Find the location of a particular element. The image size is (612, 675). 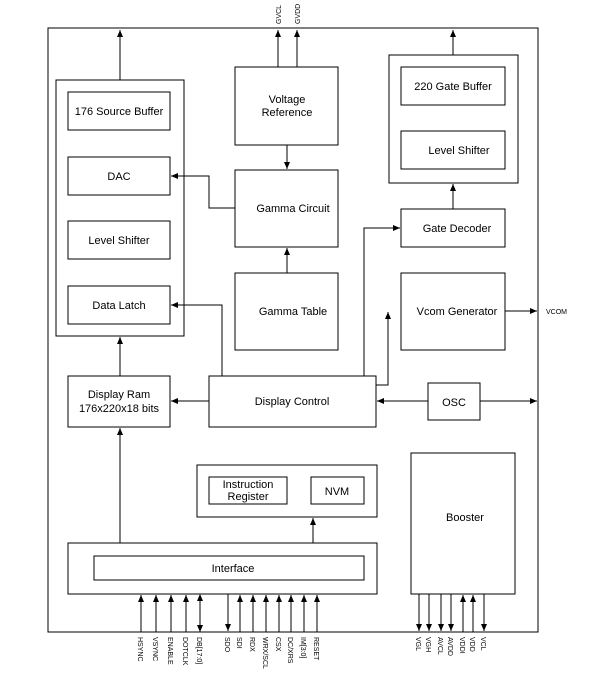

booster-label: Booster is located at coordinates (465, 518).